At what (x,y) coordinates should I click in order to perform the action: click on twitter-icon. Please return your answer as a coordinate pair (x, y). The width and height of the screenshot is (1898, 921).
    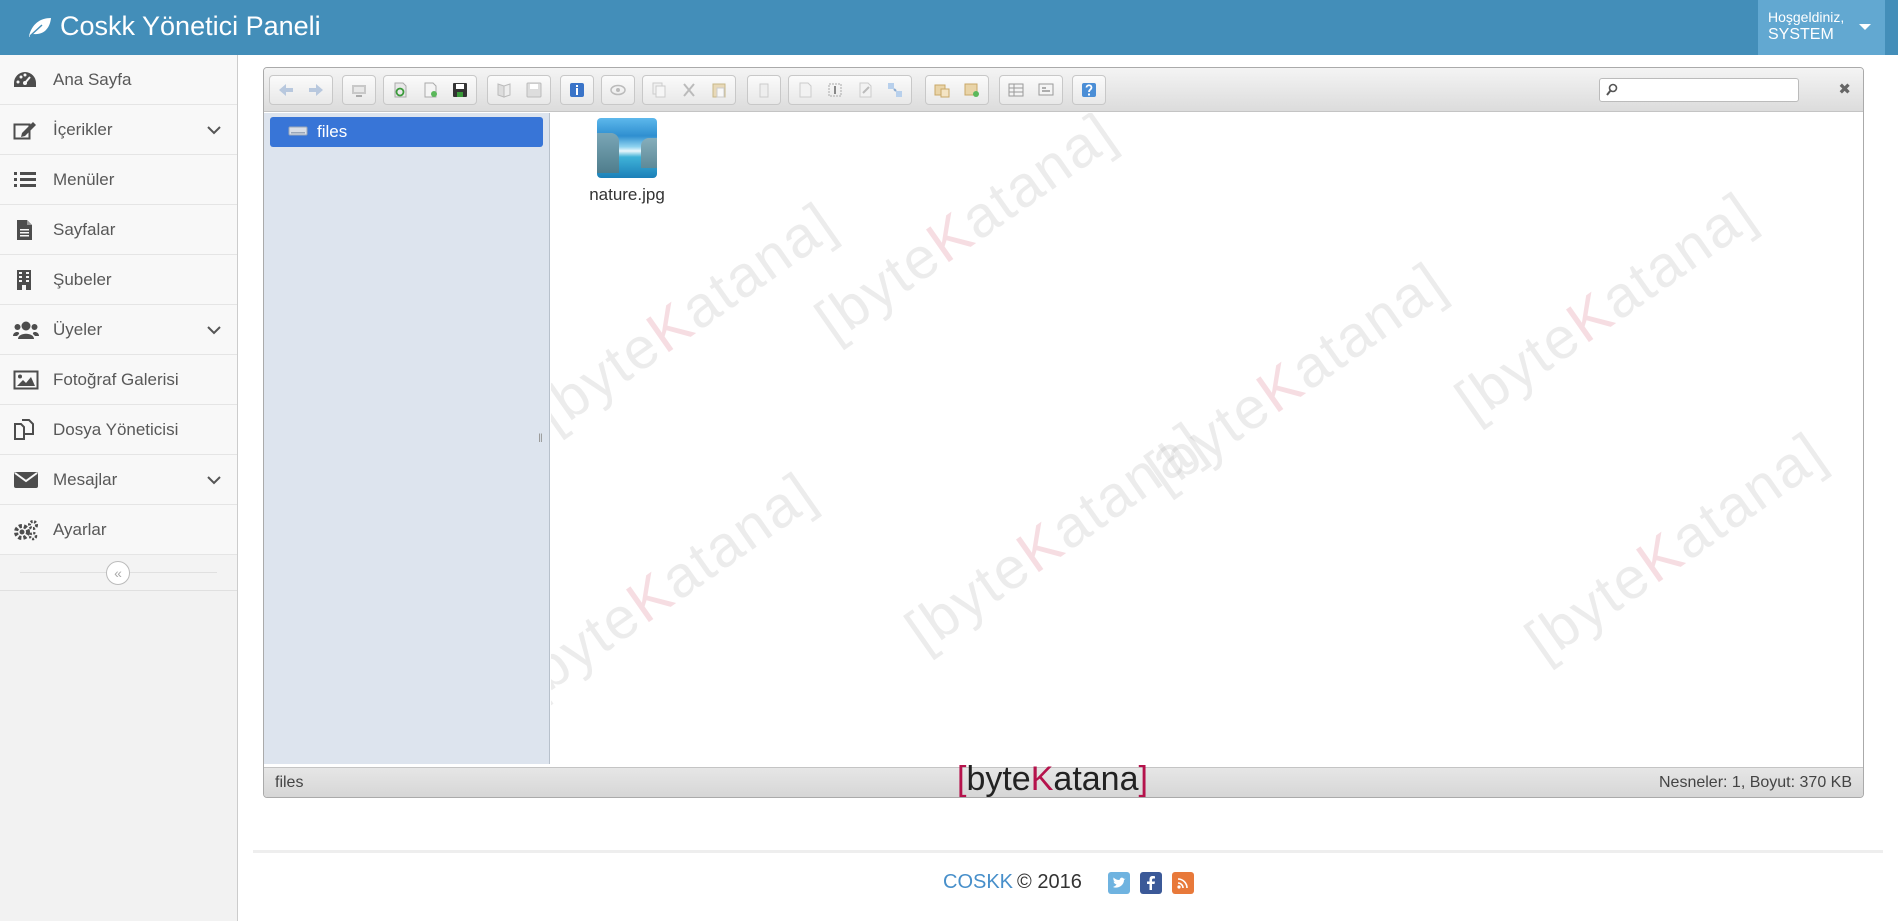
    Looking at the image, I should click on (1118, 882).